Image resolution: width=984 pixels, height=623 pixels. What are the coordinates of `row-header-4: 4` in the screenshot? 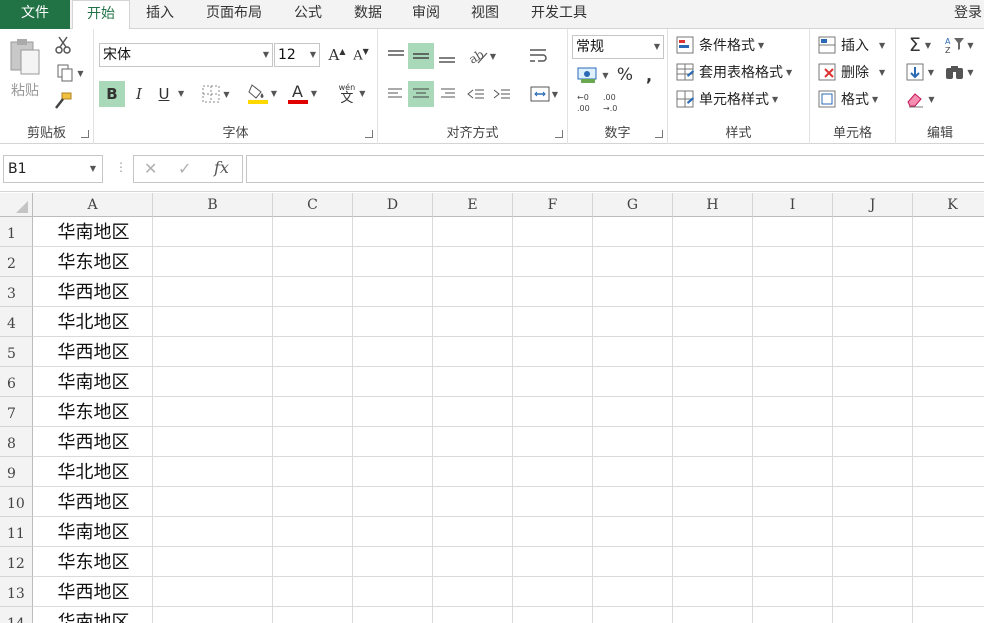 It's located at (16, 322).